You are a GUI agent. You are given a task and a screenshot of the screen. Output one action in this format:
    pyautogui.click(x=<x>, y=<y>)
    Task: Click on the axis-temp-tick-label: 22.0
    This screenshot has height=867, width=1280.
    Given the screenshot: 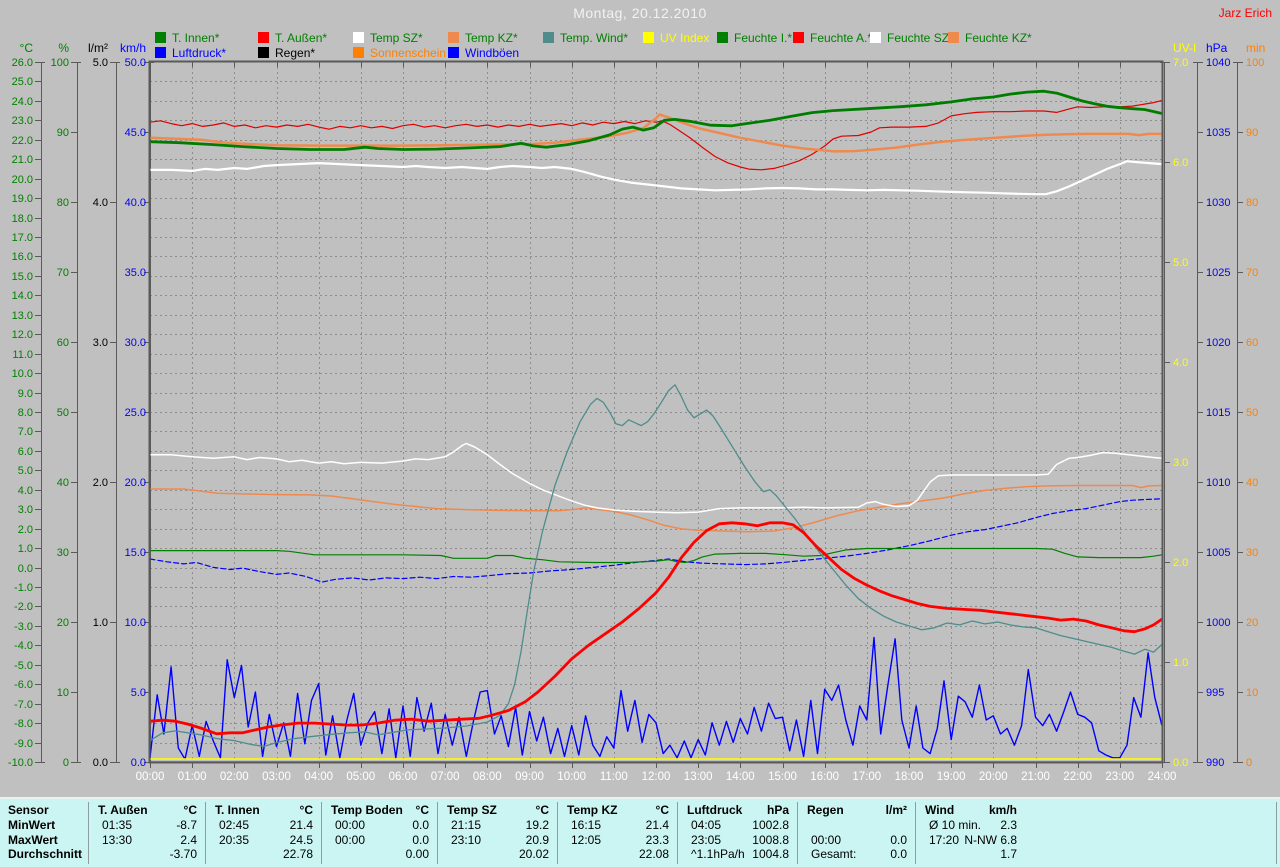 What is the action you would take?
    pyautogui.click(x=22, y=141)
    